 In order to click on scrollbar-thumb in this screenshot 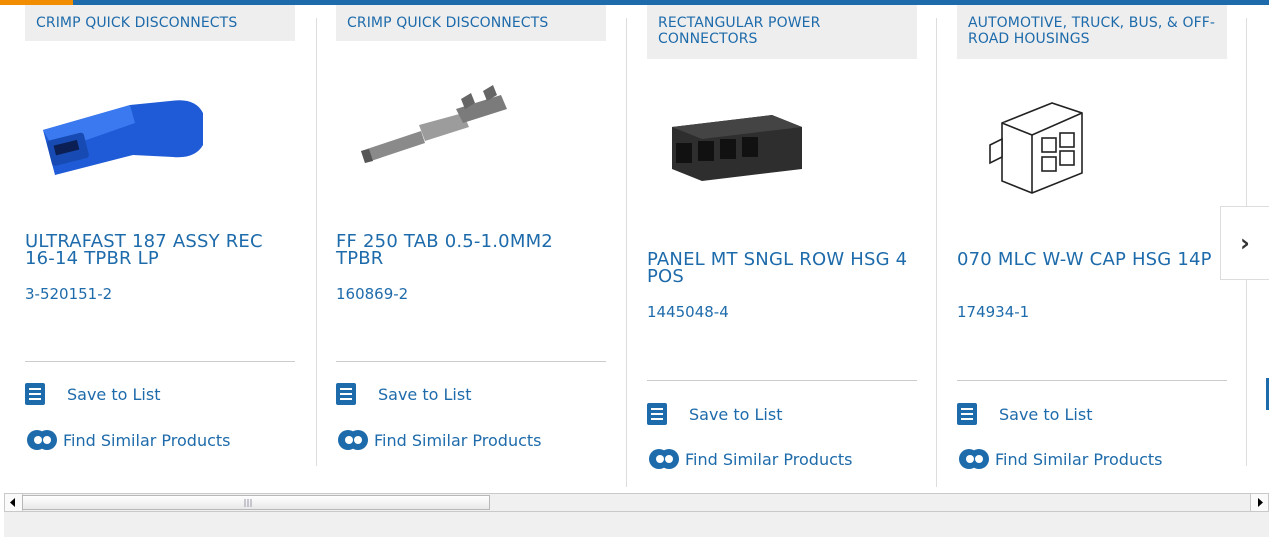, I will do `click(256, 502)`.